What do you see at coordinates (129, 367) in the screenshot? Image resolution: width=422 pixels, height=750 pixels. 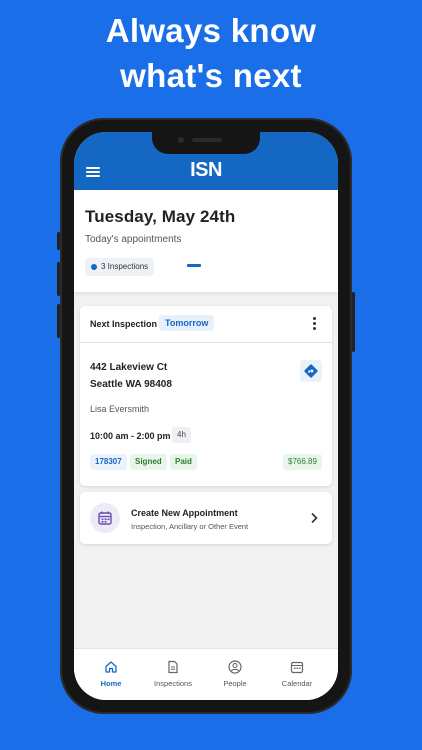 I see `address-line-1: 442 Lakeview Ct` at bounding box center [129, 367].